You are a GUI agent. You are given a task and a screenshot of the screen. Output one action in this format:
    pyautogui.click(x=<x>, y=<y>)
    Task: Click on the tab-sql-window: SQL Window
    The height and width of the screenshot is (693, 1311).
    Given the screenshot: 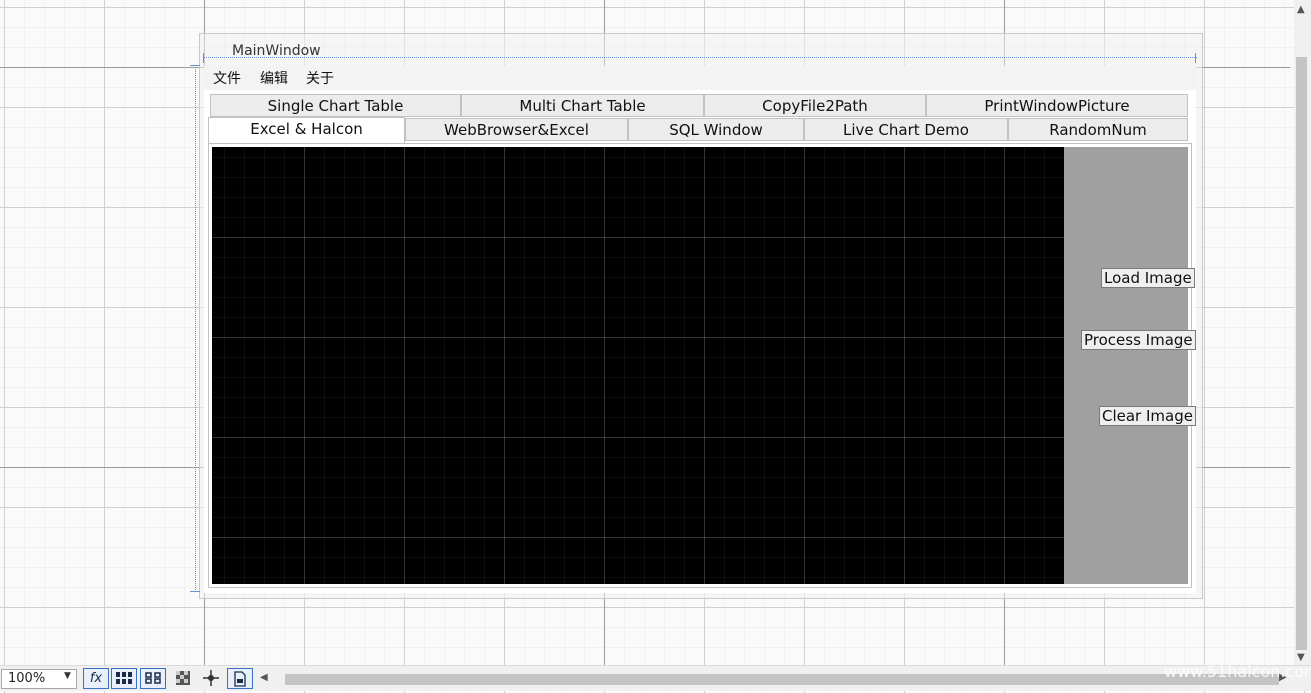 What is the action you would take?
    pyautogui.click(x=716, y=129)
    